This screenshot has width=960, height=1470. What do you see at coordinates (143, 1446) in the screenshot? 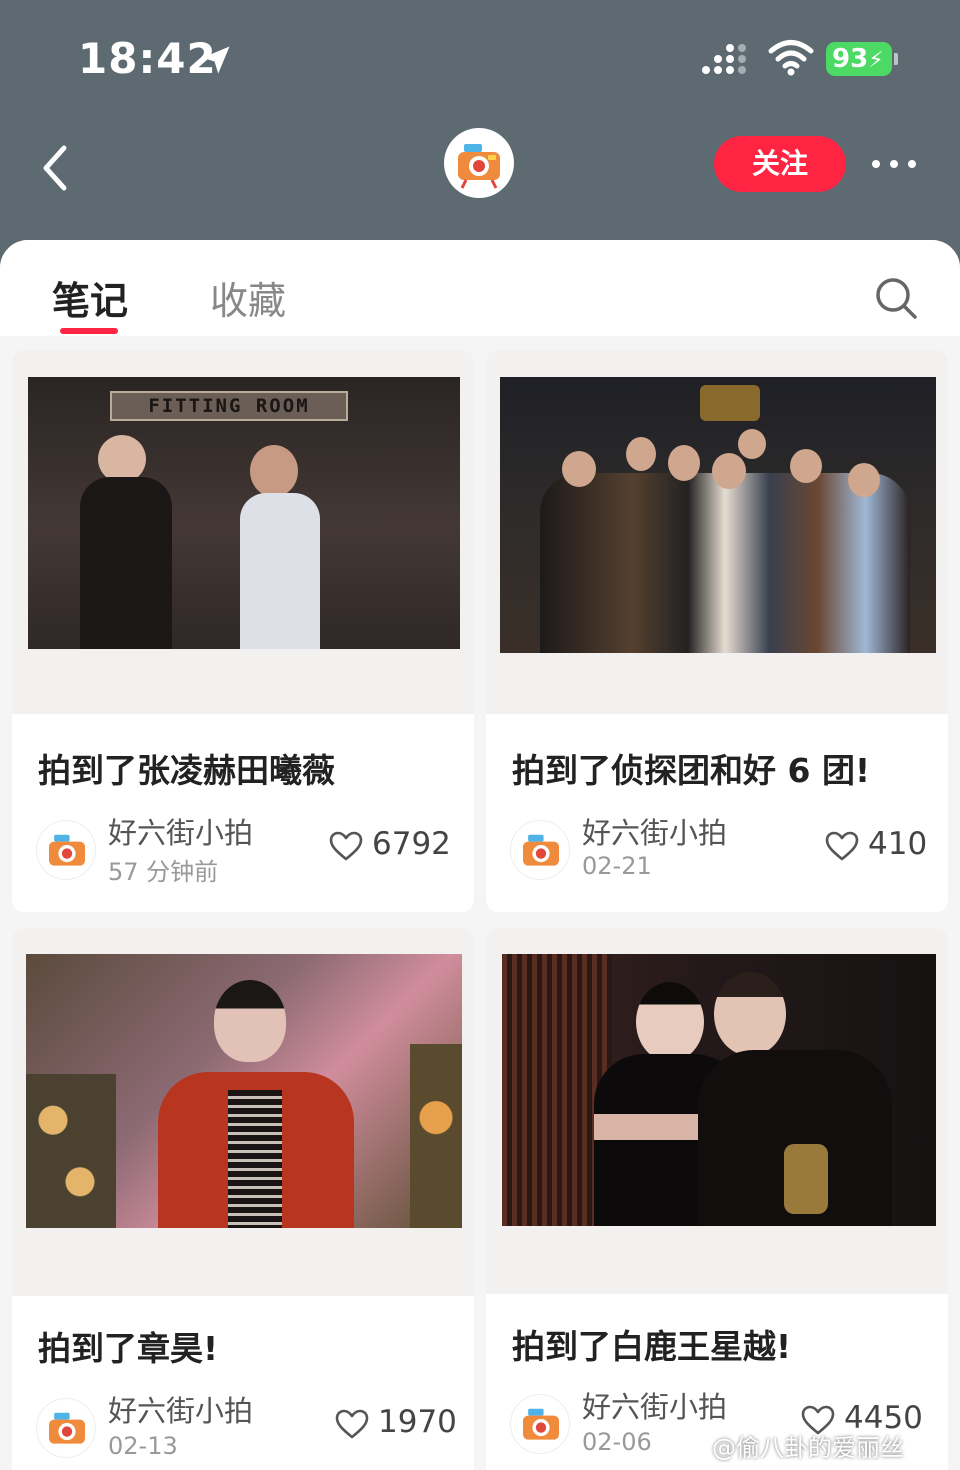
I see `post-date: 02-13` at bounding box center [143, 1446].